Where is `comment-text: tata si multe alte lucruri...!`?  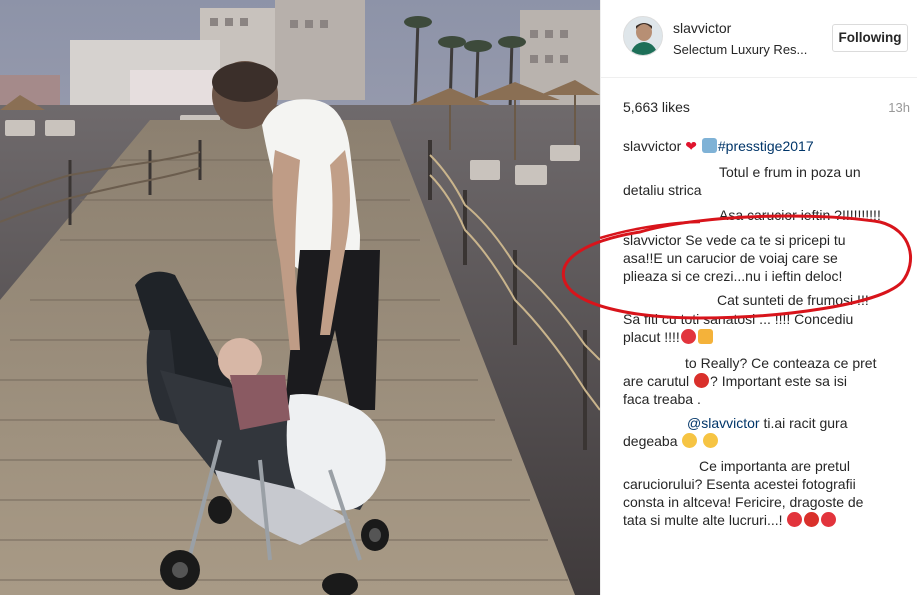 comment-text: tata si multe alte lucruri...! is located at coordinates (703, 520).